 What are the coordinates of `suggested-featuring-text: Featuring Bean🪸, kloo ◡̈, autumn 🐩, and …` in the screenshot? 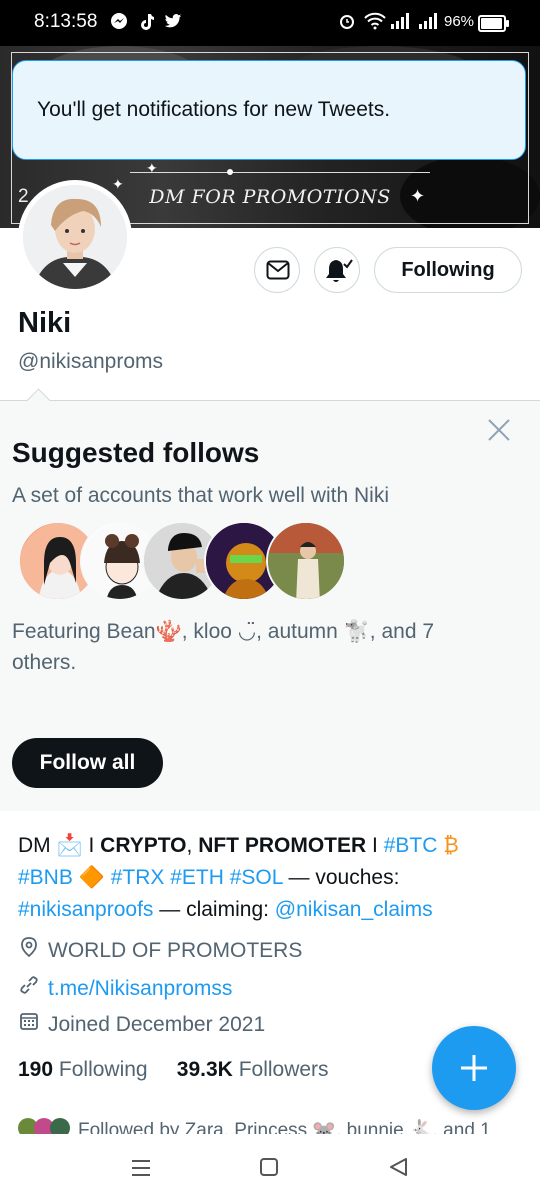 It's located at (223, 647).